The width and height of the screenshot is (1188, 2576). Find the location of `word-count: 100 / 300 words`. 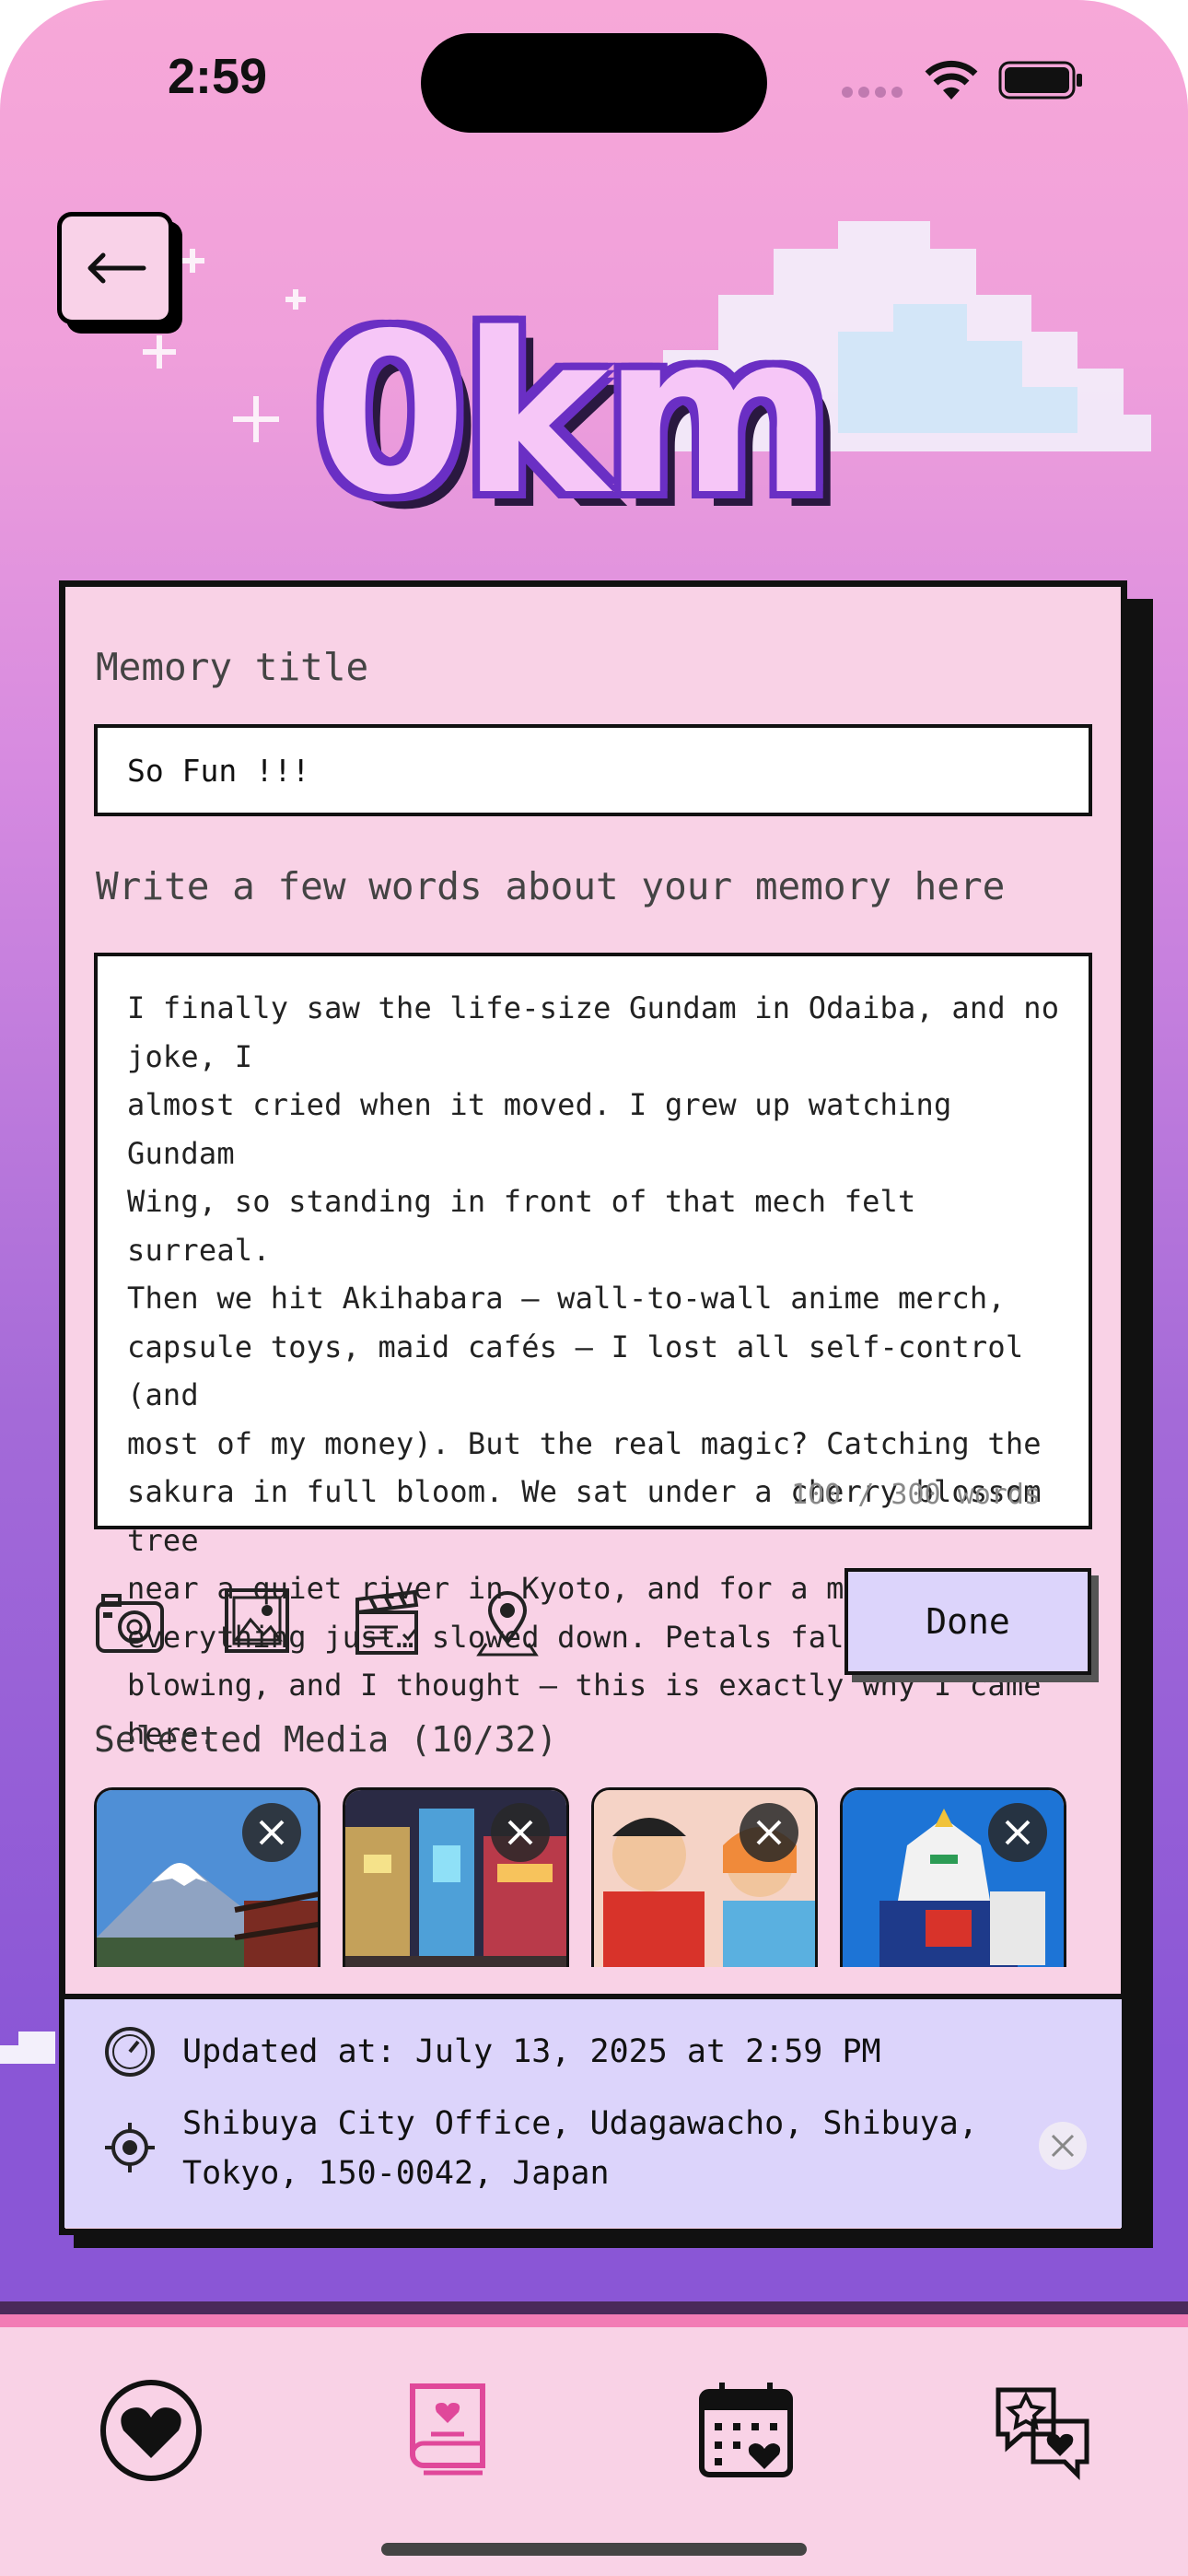

word-count: 100 / 300 words is located at coordinates (916, 1495).